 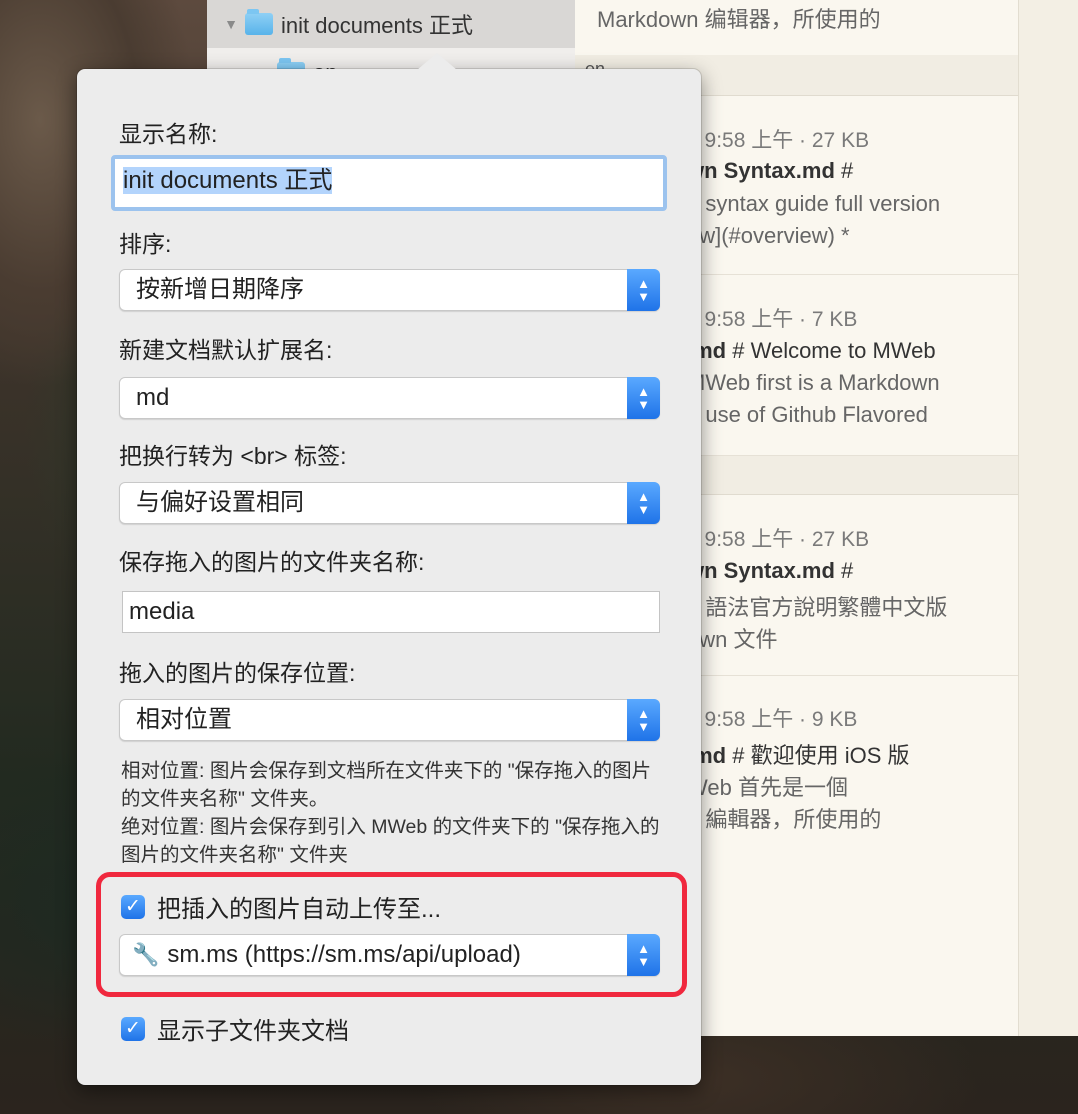 I want to click on folder-sidebar: ▼ init documents 正式 ▶ en, so click(x=391, y=42).